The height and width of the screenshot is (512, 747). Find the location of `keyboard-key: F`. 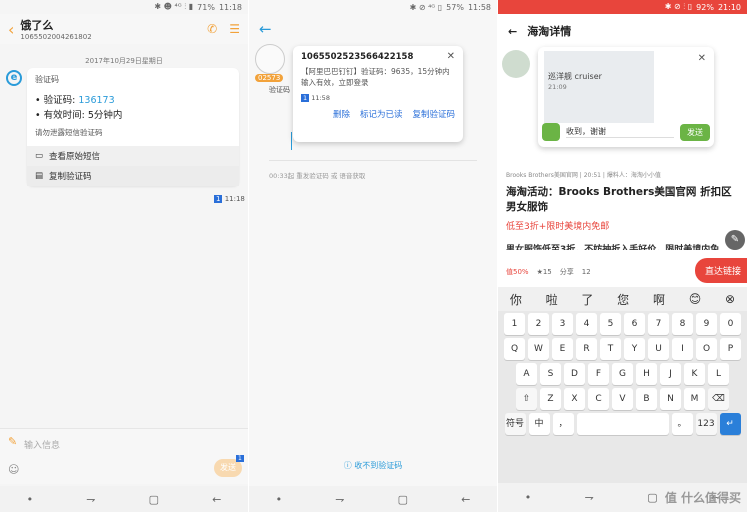

keyboard-key: F is located at coordinates (598, 374).